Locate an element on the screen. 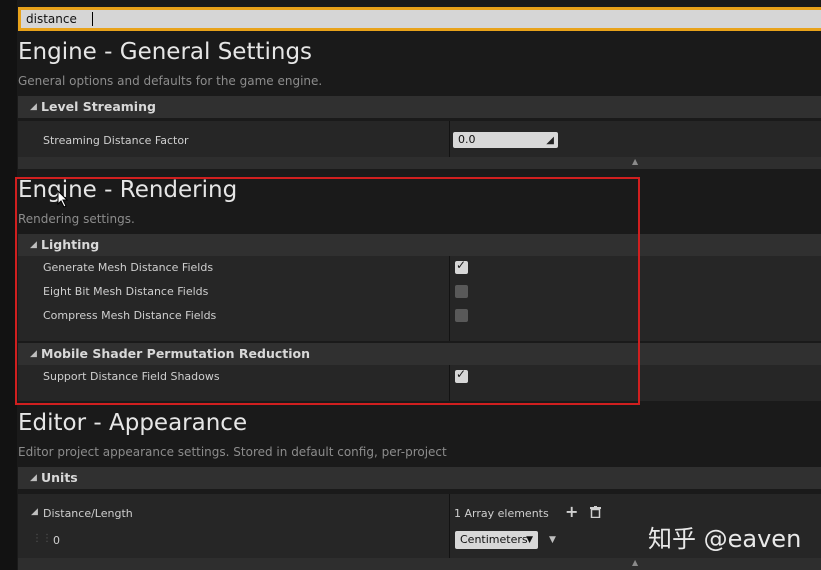  row-options-chevron-icon: ▼ is located at coordinates (552, 540).